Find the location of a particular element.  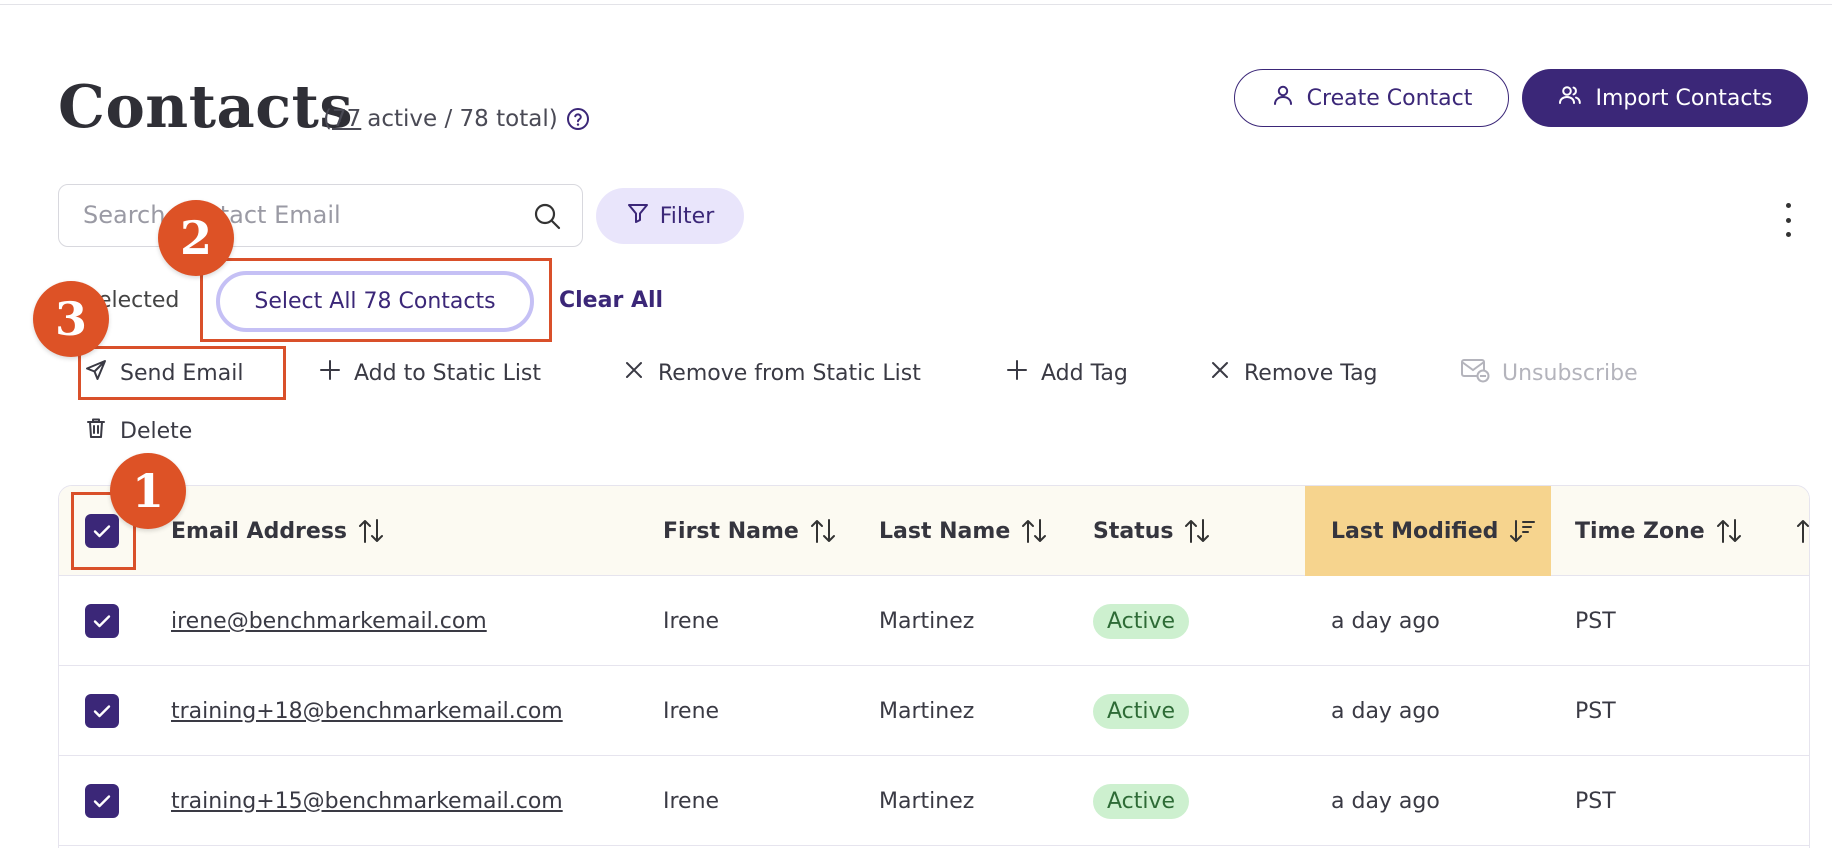

search-icon is located at coordinates (547, 218).